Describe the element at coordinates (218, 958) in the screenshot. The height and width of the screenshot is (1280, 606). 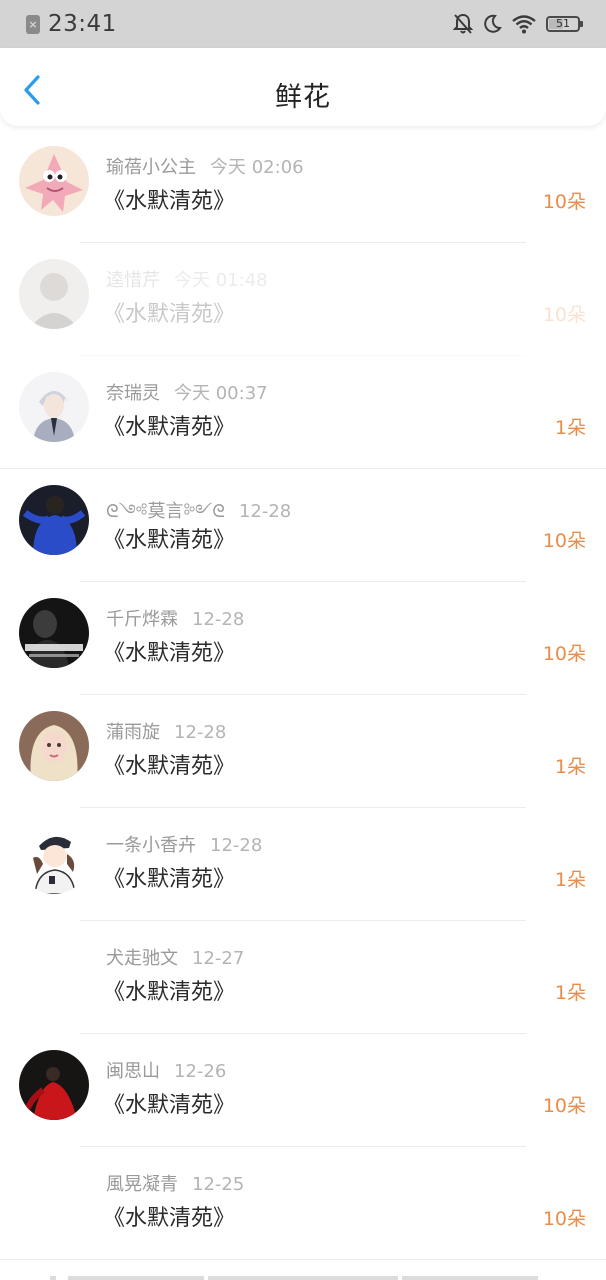
I see `send-time: 12-27` at that location.